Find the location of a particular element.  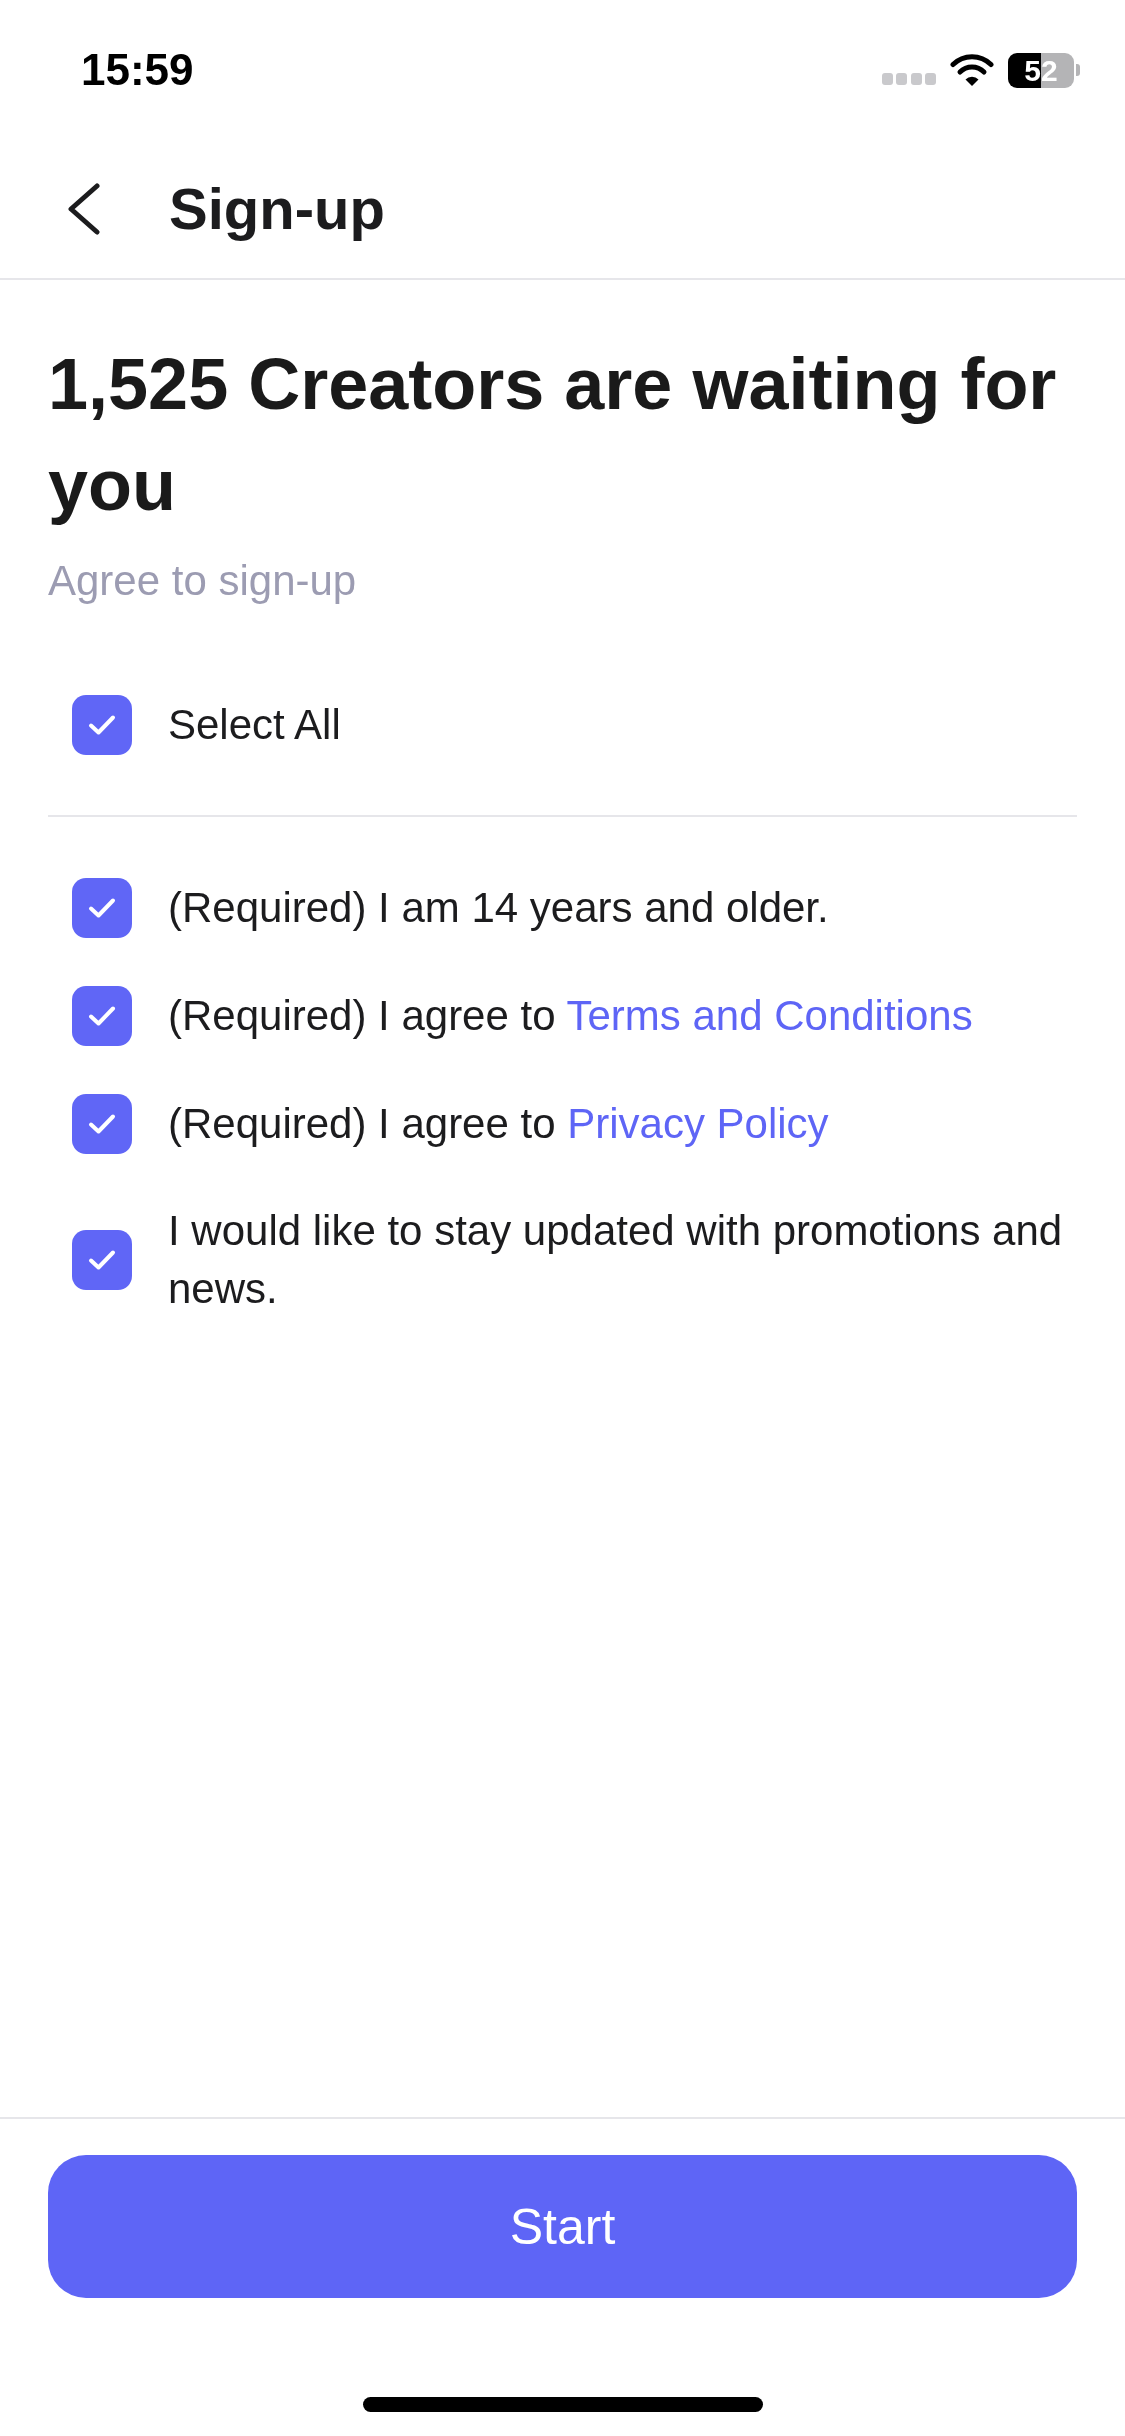

select-all-checkbox is located at coordinates (102, 725).